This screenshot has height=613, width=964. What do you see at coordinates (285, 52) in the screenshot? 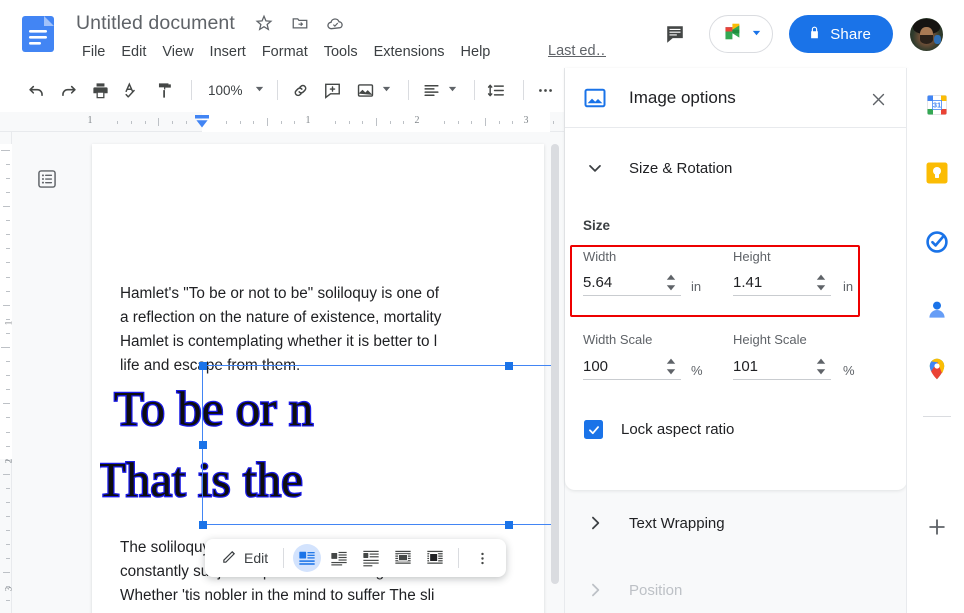
I see `menu-format: Format` at bounding box center [285, 52].